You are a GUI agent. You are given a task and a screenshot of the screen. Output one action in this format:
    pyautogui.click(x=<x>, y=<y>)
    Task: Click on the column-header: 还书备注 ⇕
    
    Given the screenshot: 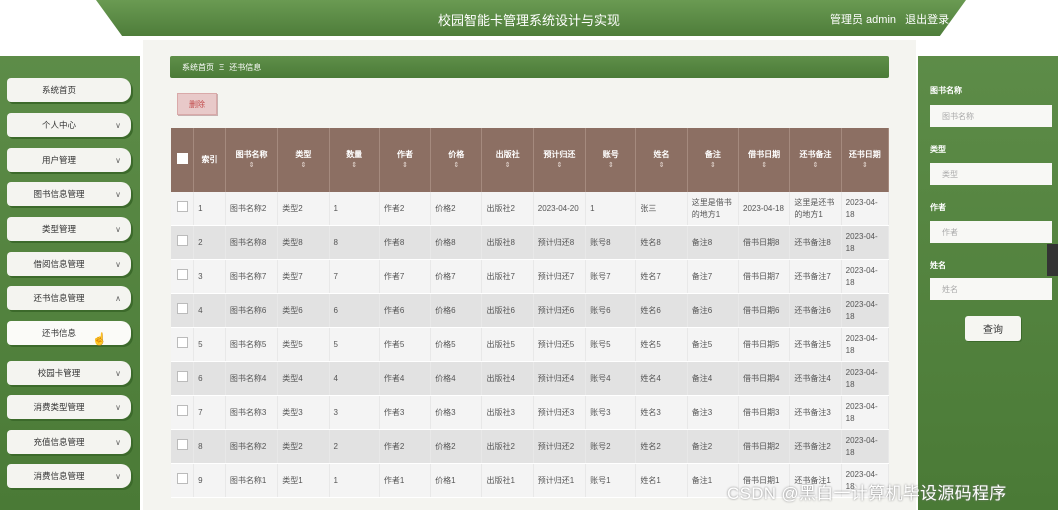 What is the action you would take?
    pyautogui.click(x=815, y=160)
    